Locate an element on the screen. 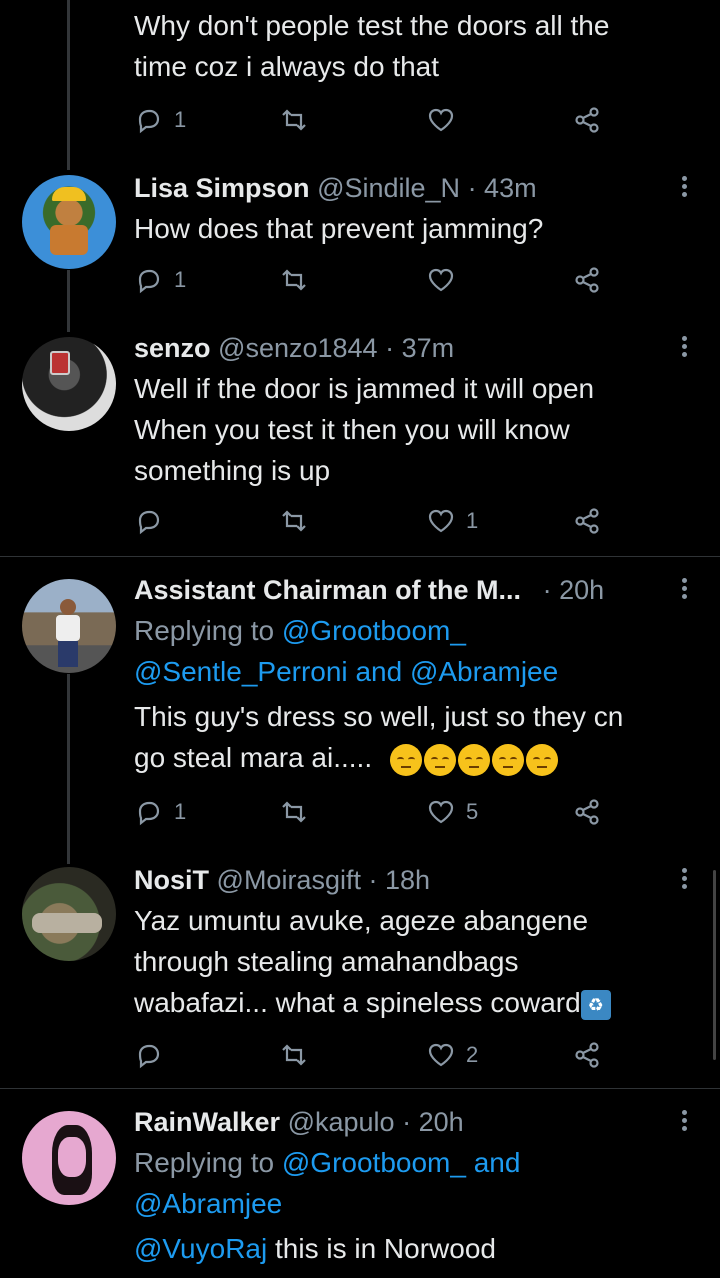 The width and height of the screenshot is (720, 1278). tweet-text-line: time coz i always do that is located at coordinates (287, 66).